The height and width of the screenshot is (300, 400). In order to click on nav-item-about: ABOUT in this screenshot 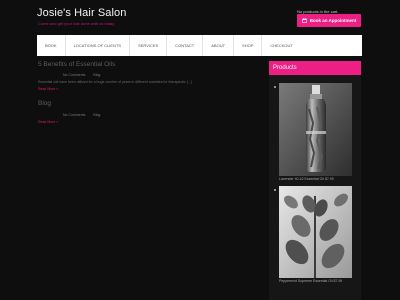, I will do `click(219, 45)`.